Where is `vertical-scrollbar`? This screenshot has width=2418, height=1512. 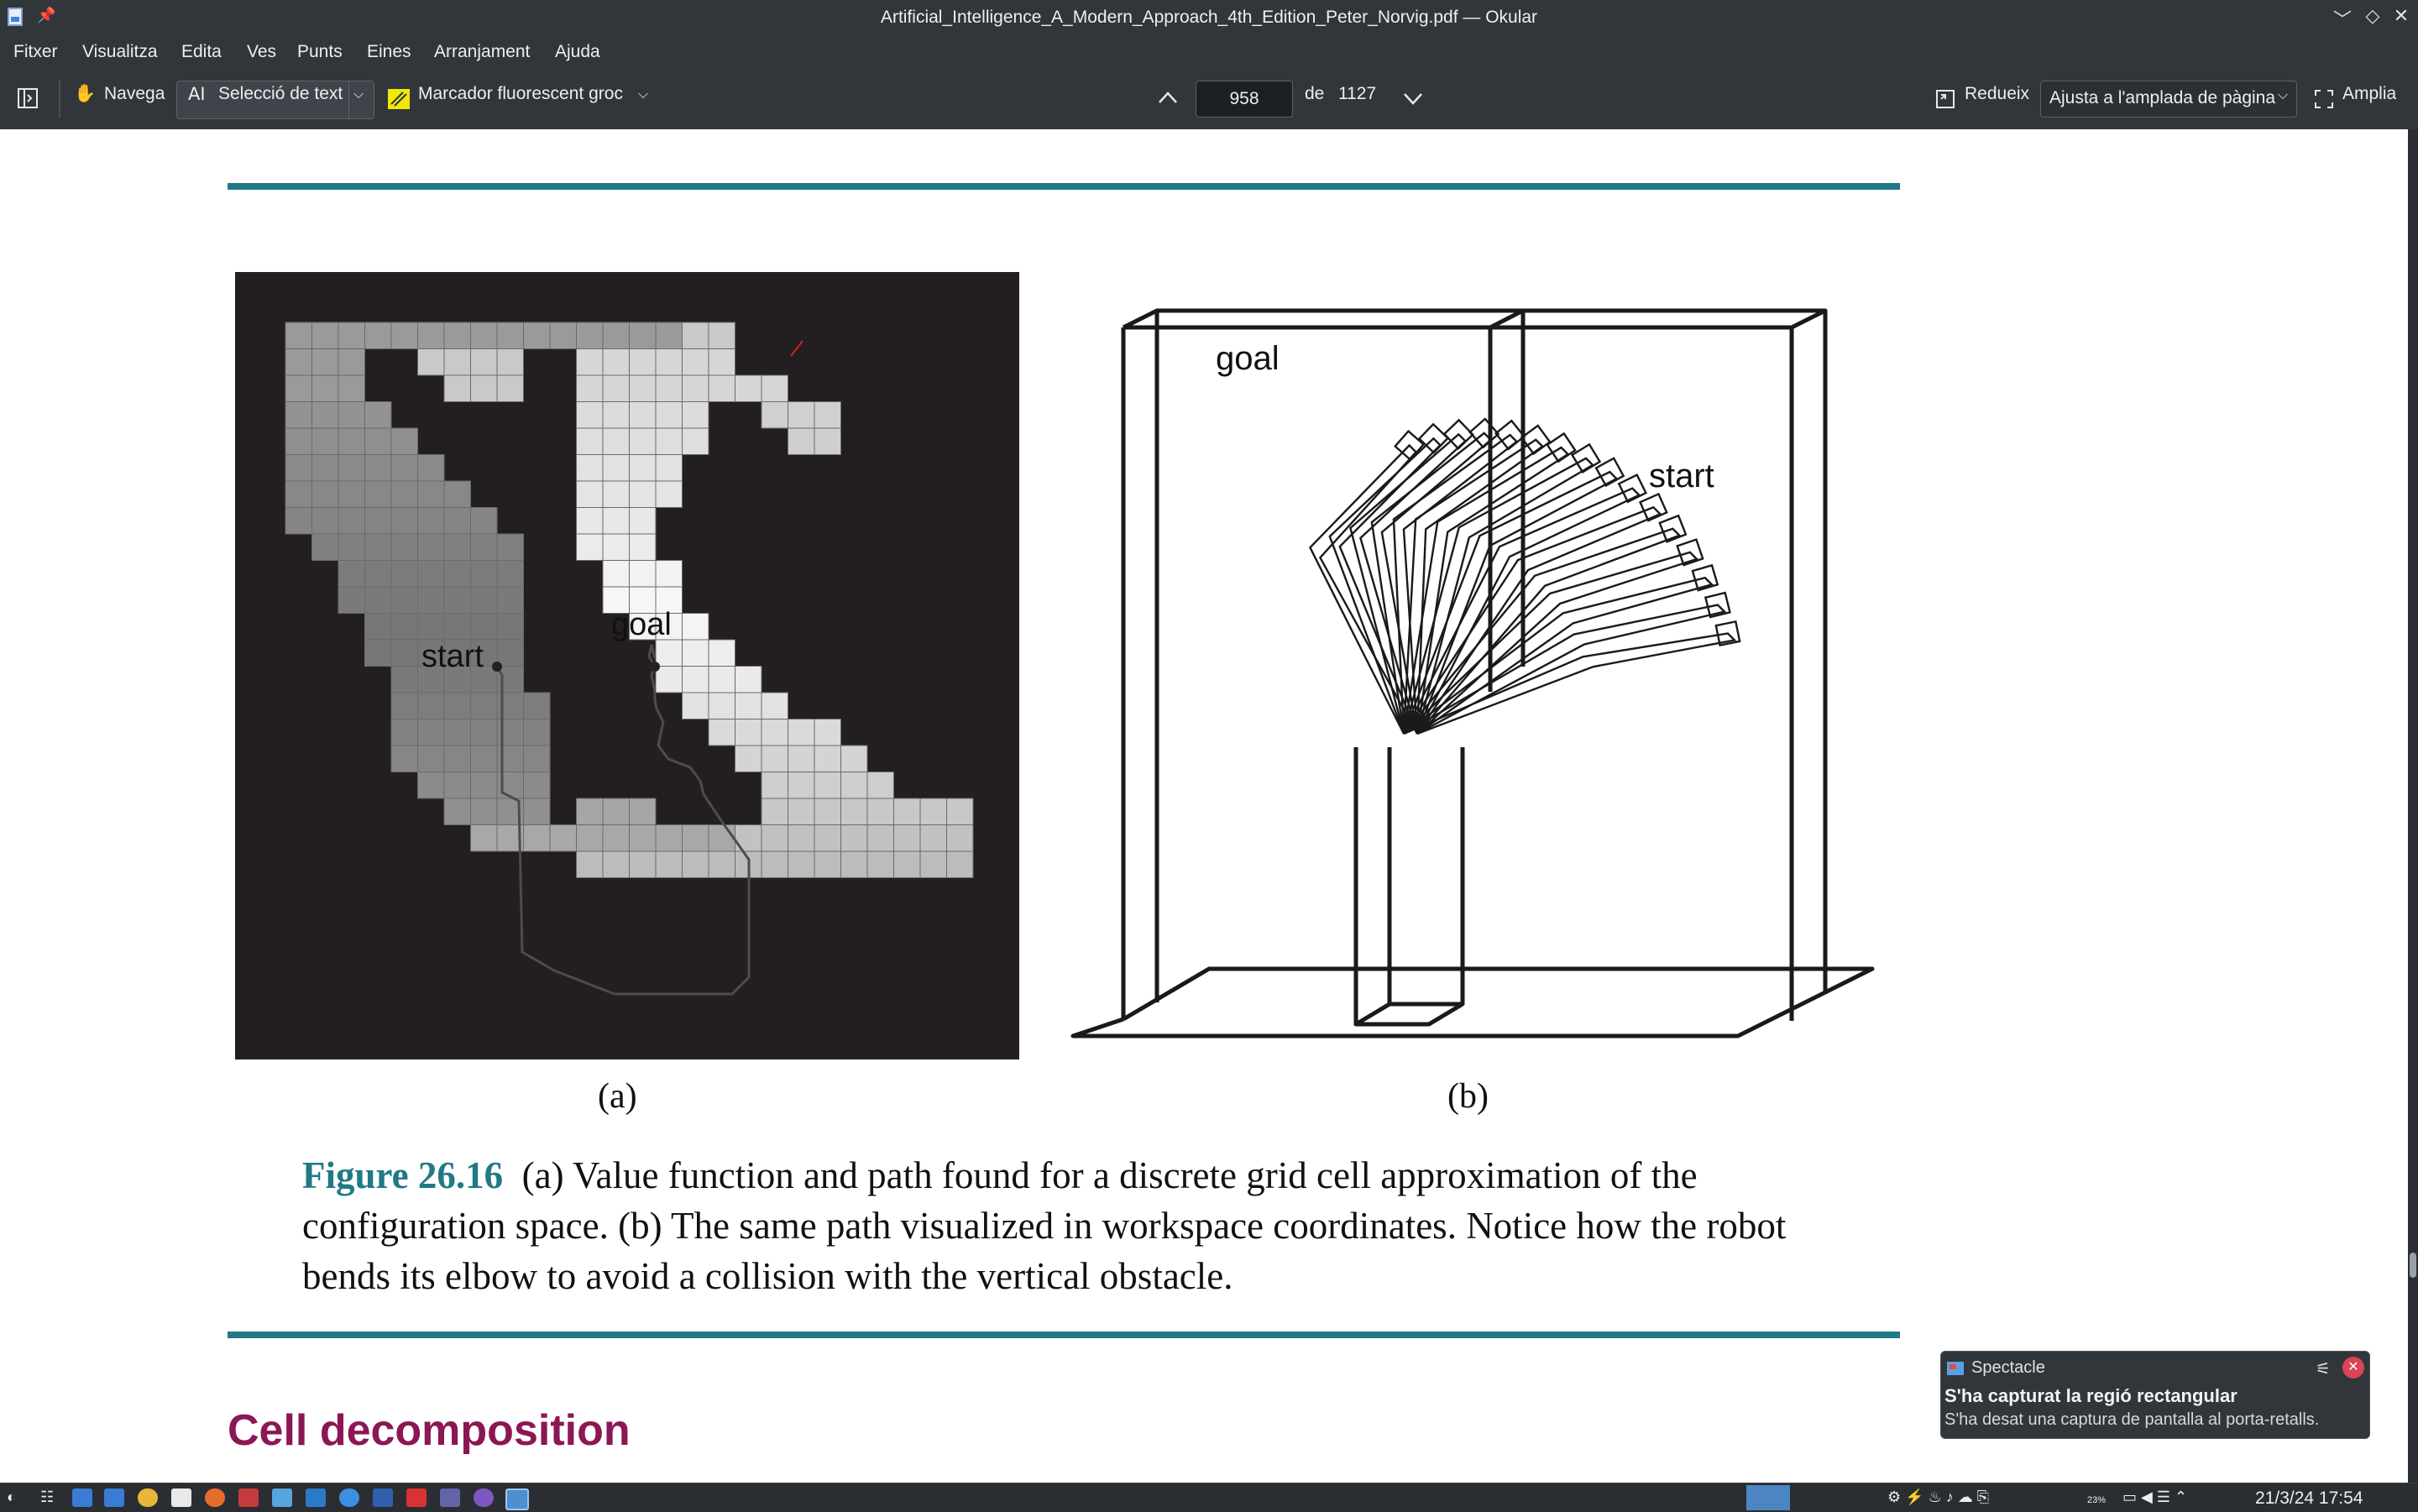
vertical-scrollbar is located at coordinates (2413, 806).